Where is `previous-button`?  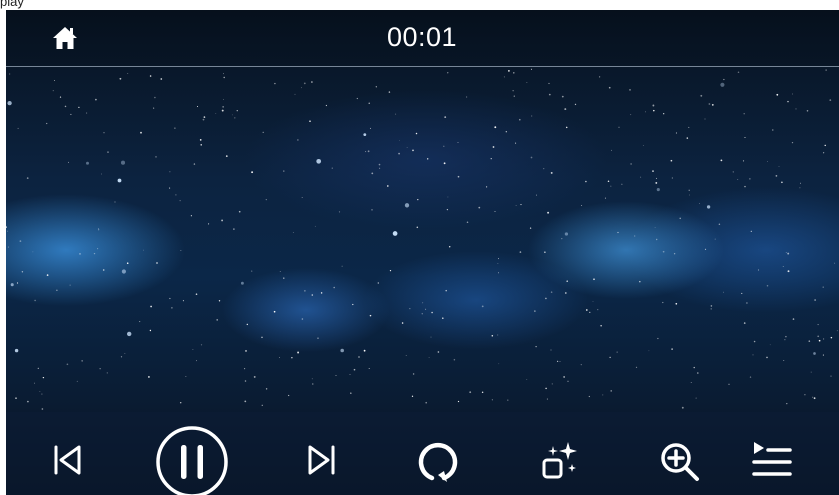 previous-button is located at coordinates (68, 460).